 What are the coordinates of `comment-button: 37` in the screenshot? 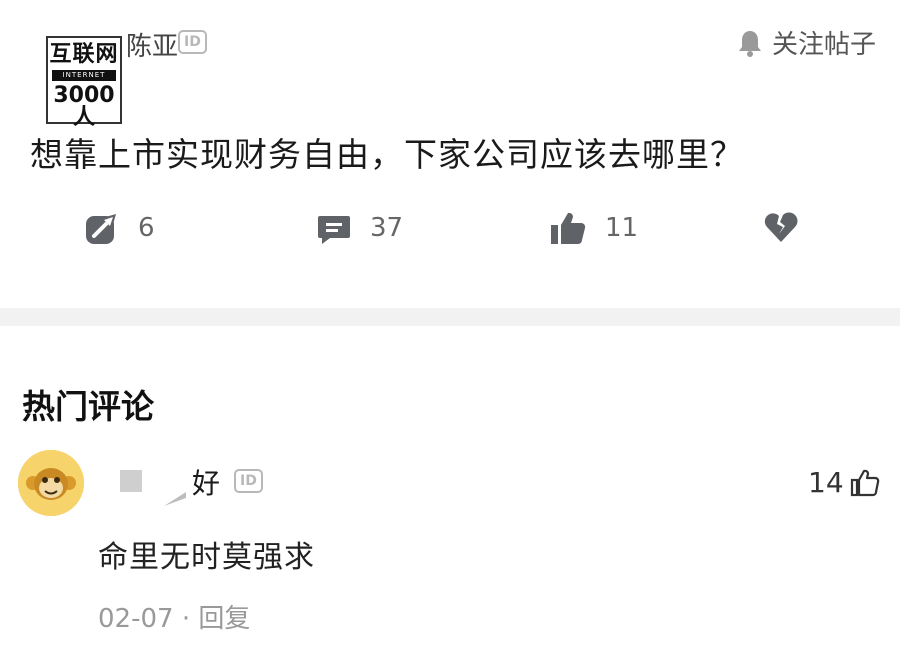 It's located at (359, 228).